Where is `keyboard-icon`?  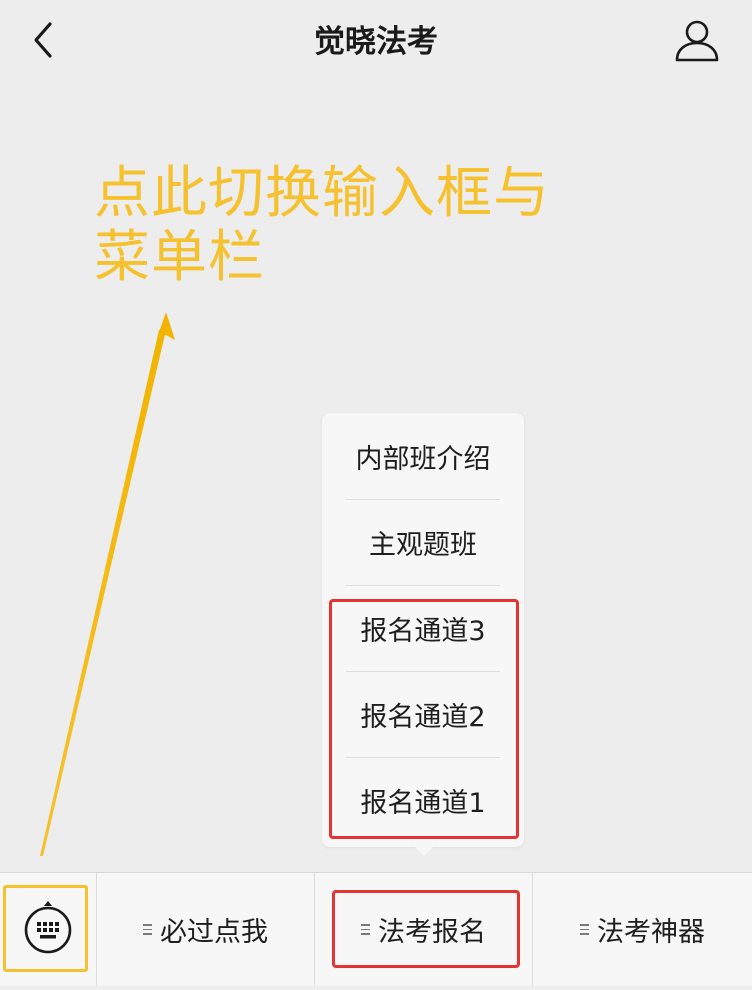
keyboard-icon is located at coordinates (48, 927).